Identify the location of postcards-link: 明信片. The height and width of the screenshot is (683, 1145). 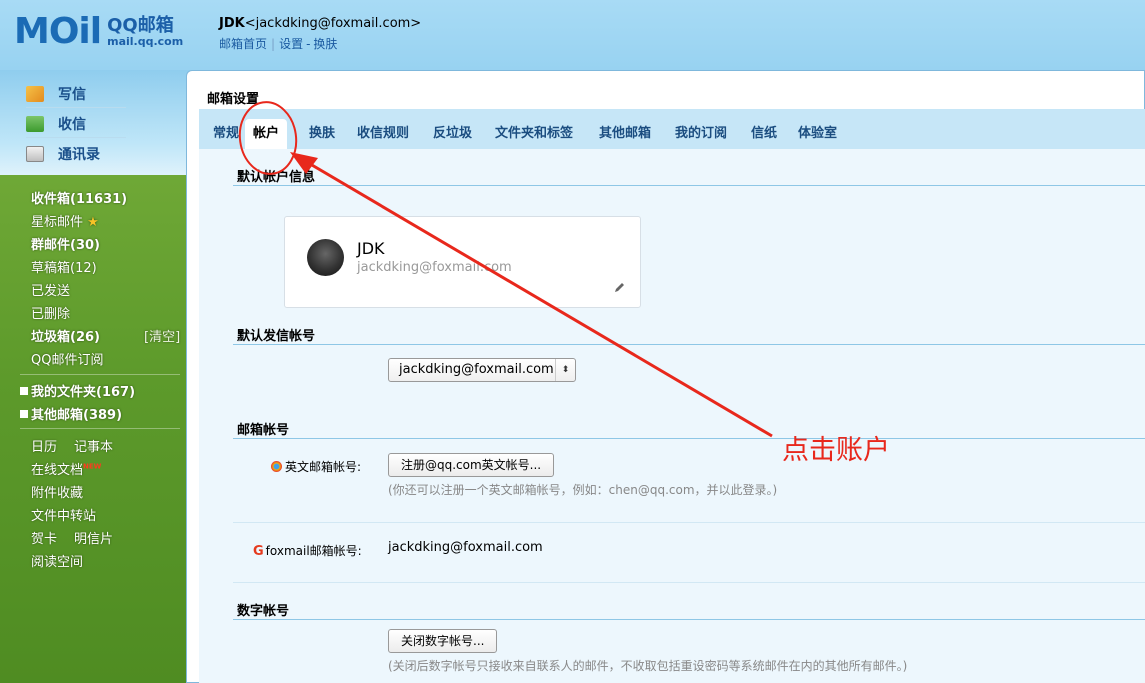
(93, 537).